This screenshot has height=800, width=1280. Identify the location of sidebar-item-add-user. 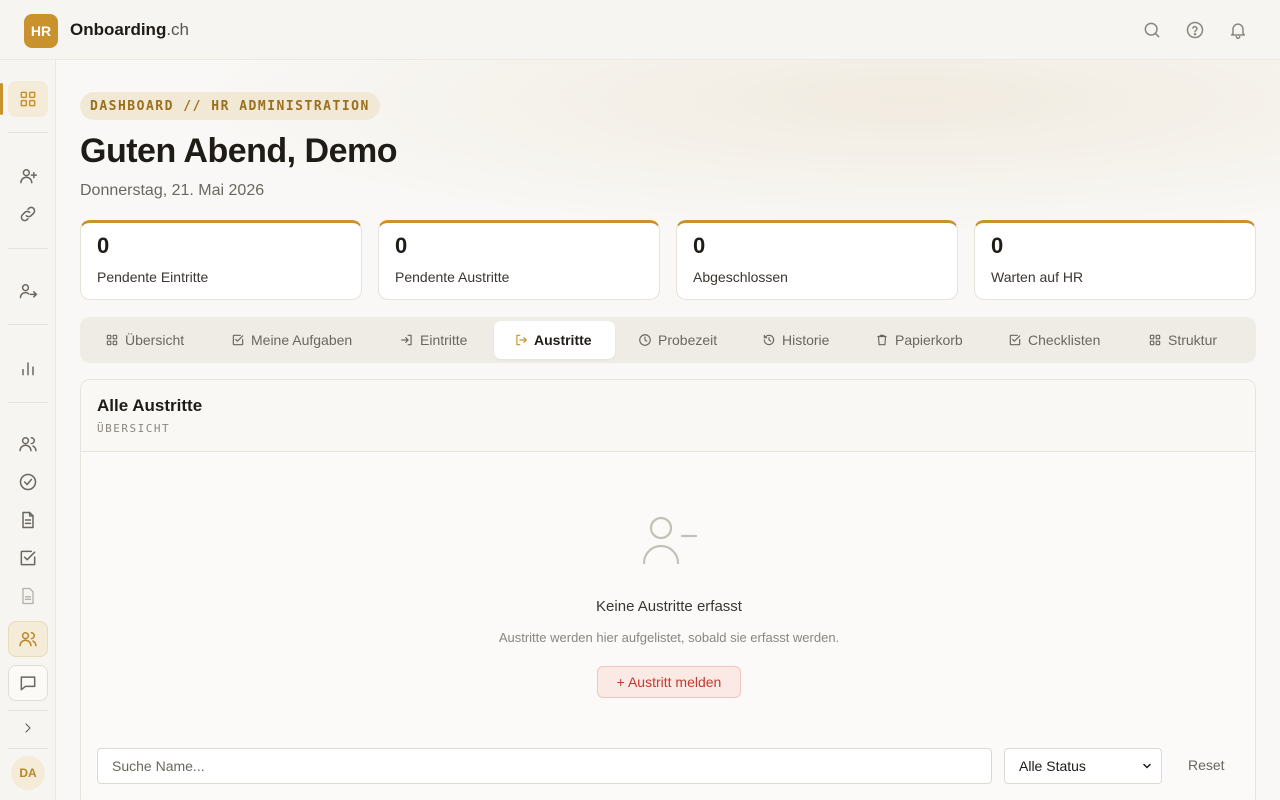
(28, 176).